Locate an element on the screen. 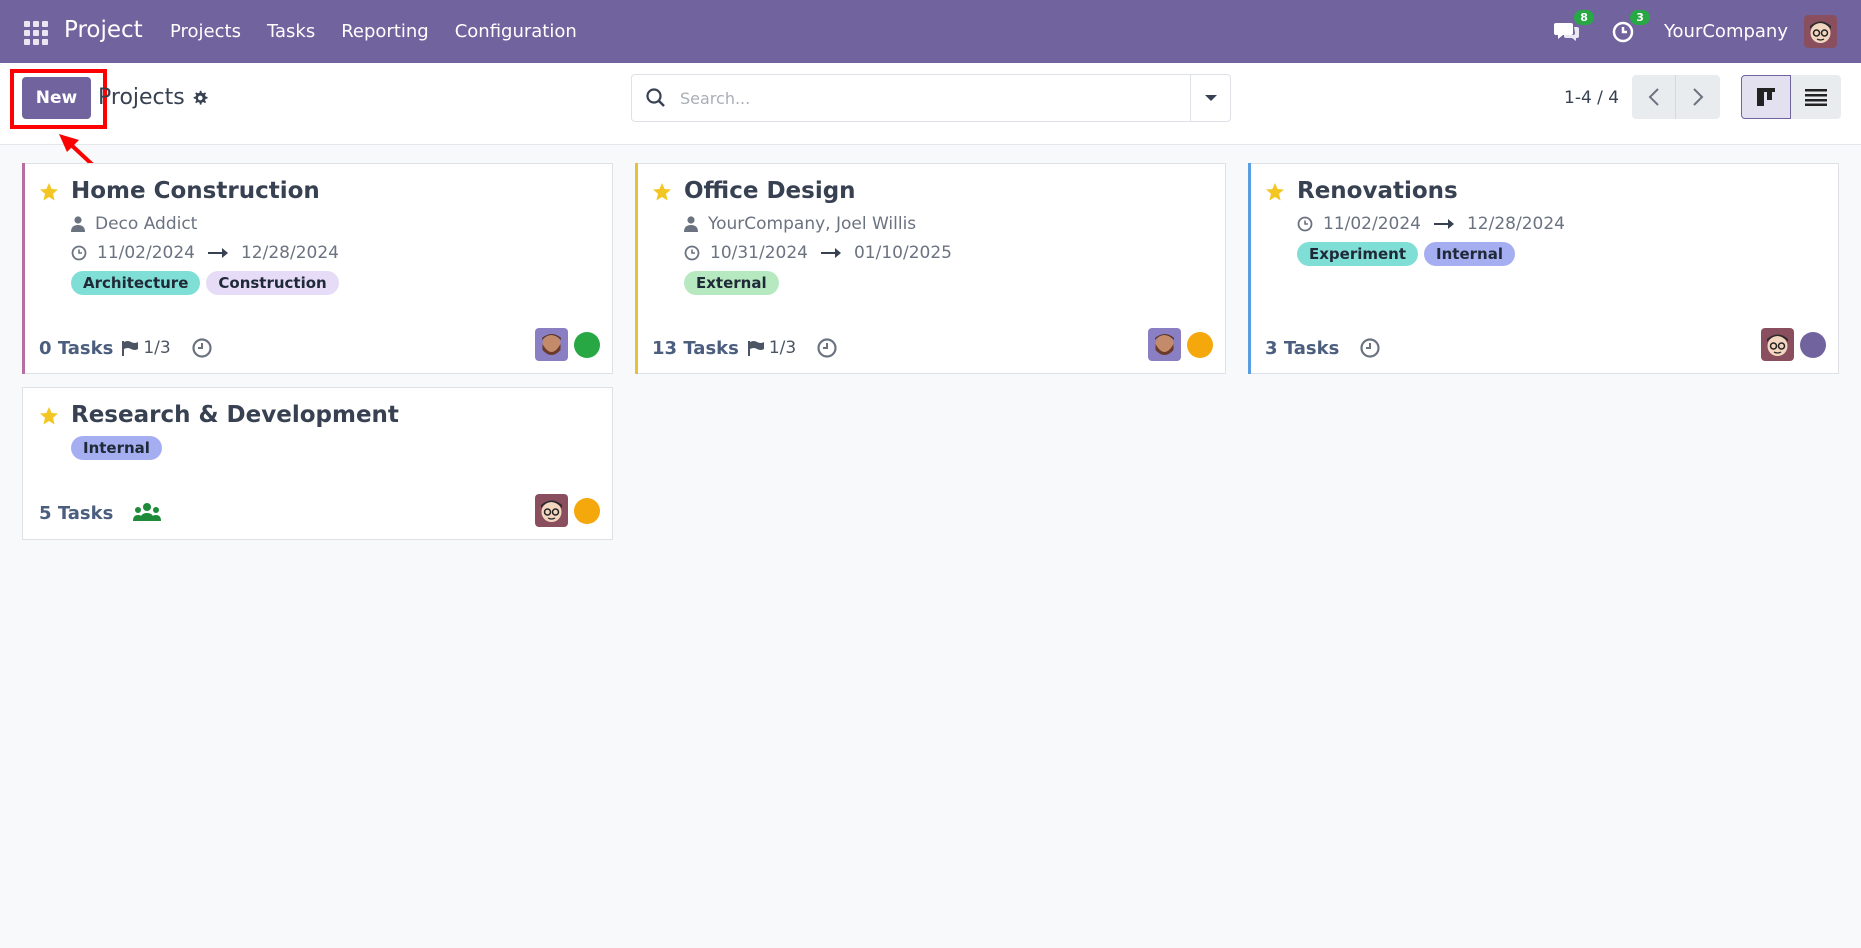  kanban-icon is located at coordinates (1766, 97).